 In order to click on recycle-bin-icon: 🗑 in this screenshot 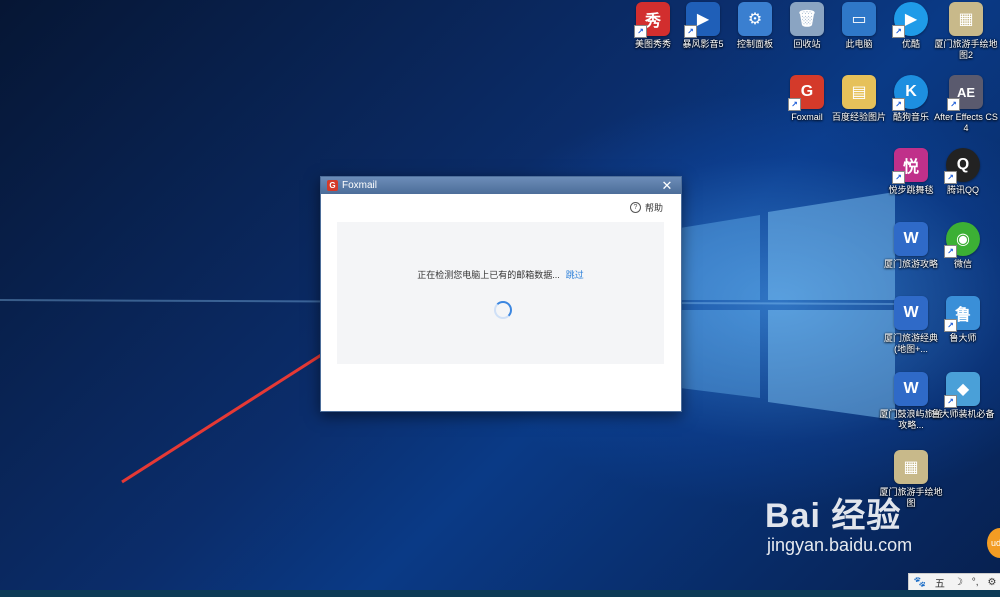, I will do `click(807, 19)`.